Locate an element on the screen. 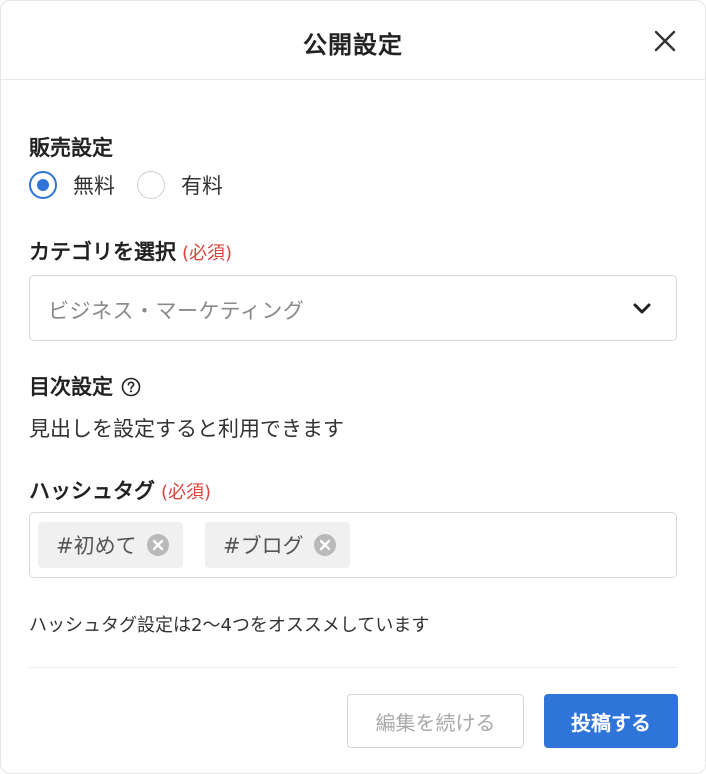  hashtag-input: #初めて #ブログ is located at coordinates (353, 545).